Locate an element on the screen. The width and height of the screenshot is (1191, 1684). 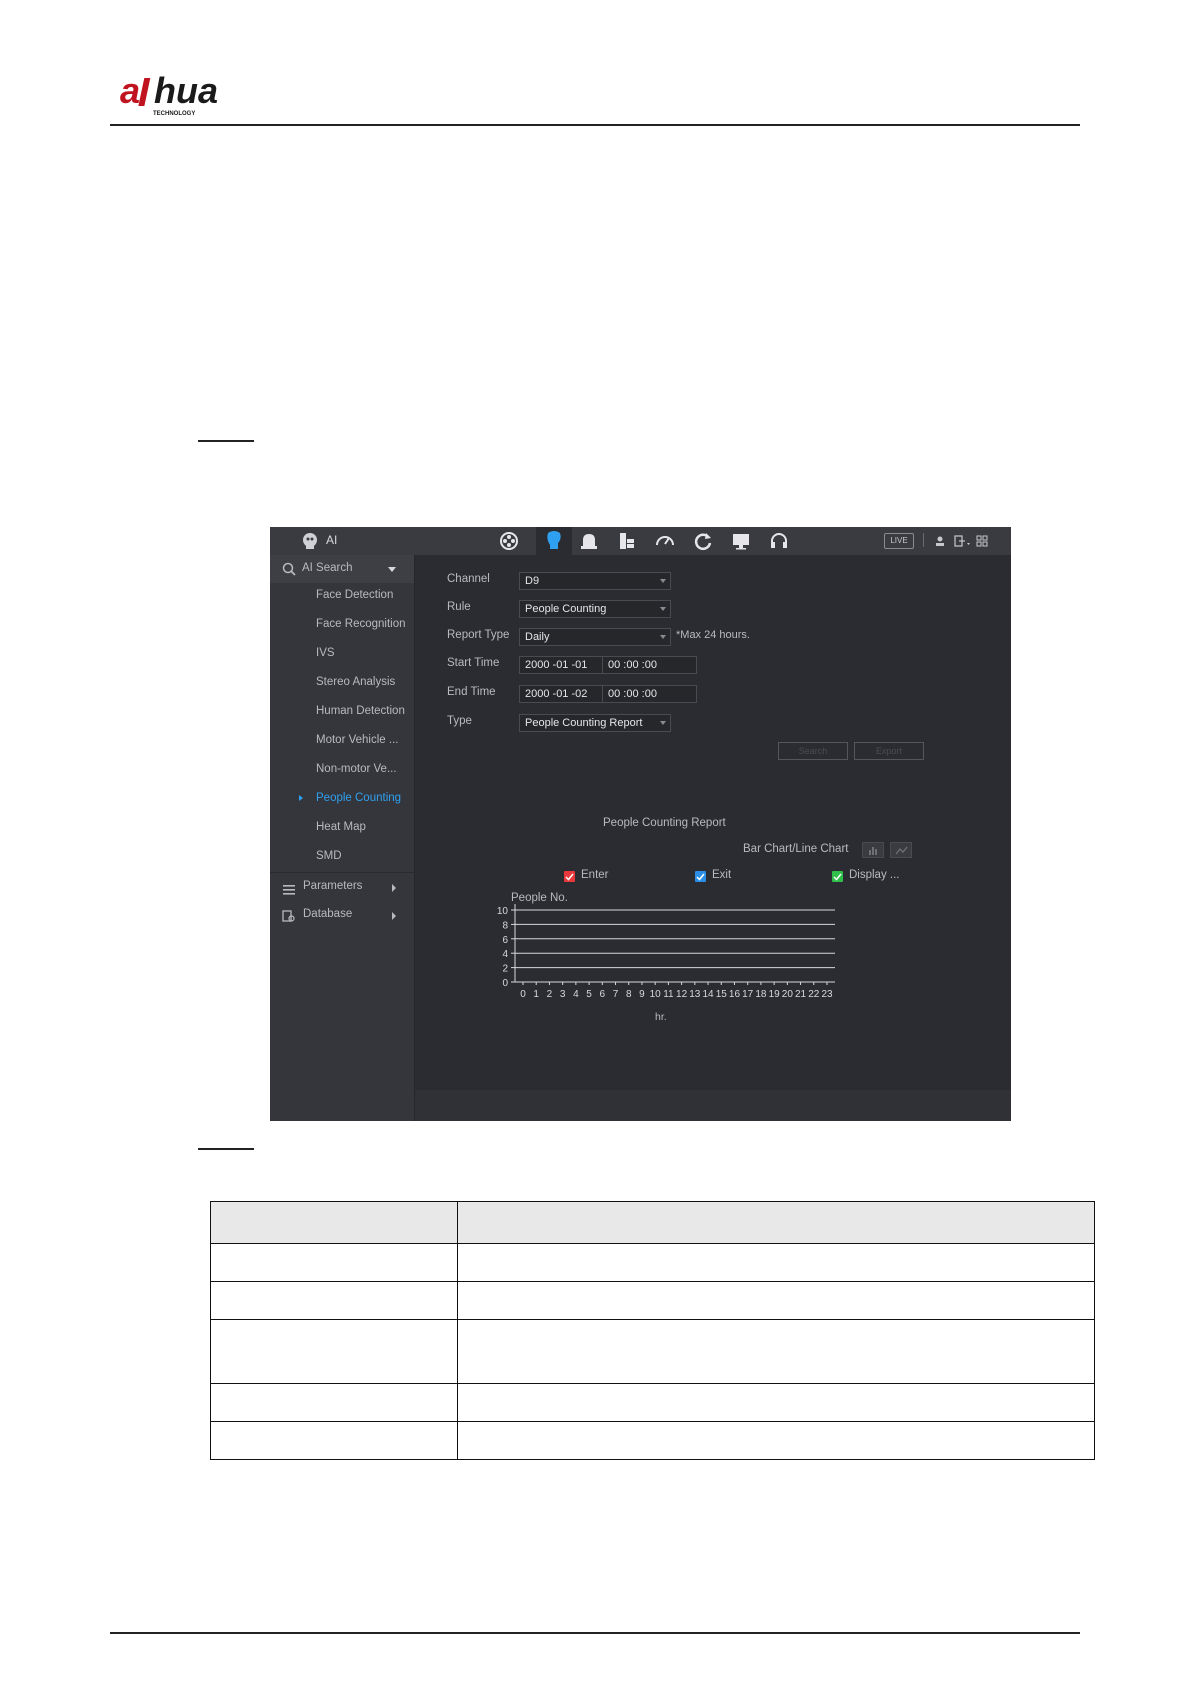
ai-search-icon is located at coordinates (289, 569).